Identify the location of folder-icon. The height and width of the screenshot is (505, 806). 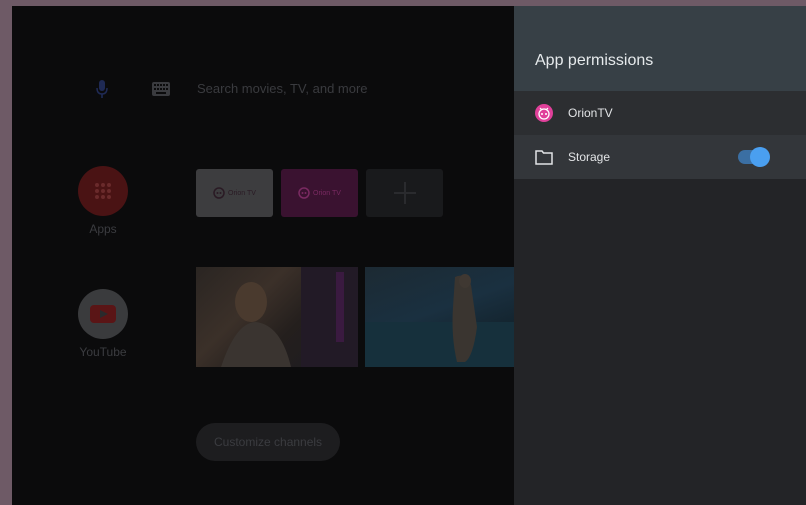
(544, 157).